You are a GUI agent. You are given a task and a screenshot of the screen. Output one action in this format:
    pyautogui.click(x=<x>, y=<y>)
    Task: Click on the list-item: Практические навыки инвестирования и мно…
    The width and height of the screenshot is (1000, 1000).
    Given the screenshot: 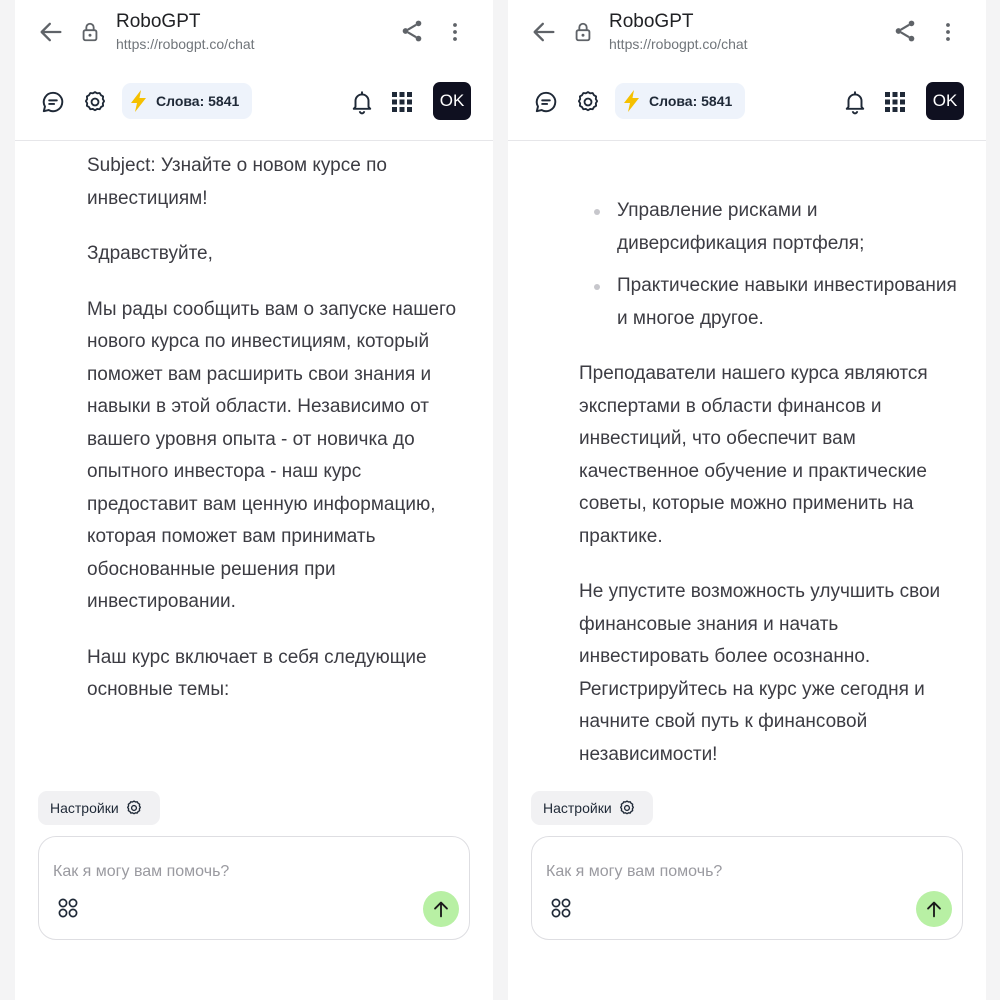 What is the action you would take?
    pyautogui.click(x=771, y=302)
    